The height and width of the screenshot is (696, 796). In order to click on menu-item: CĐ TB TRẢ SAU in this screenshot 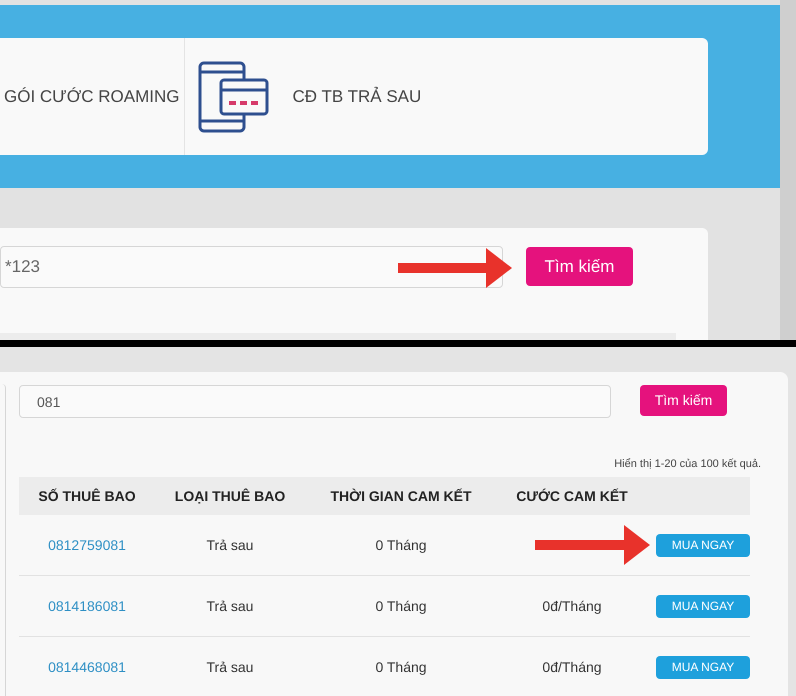, I will do `click(357, 97)`.